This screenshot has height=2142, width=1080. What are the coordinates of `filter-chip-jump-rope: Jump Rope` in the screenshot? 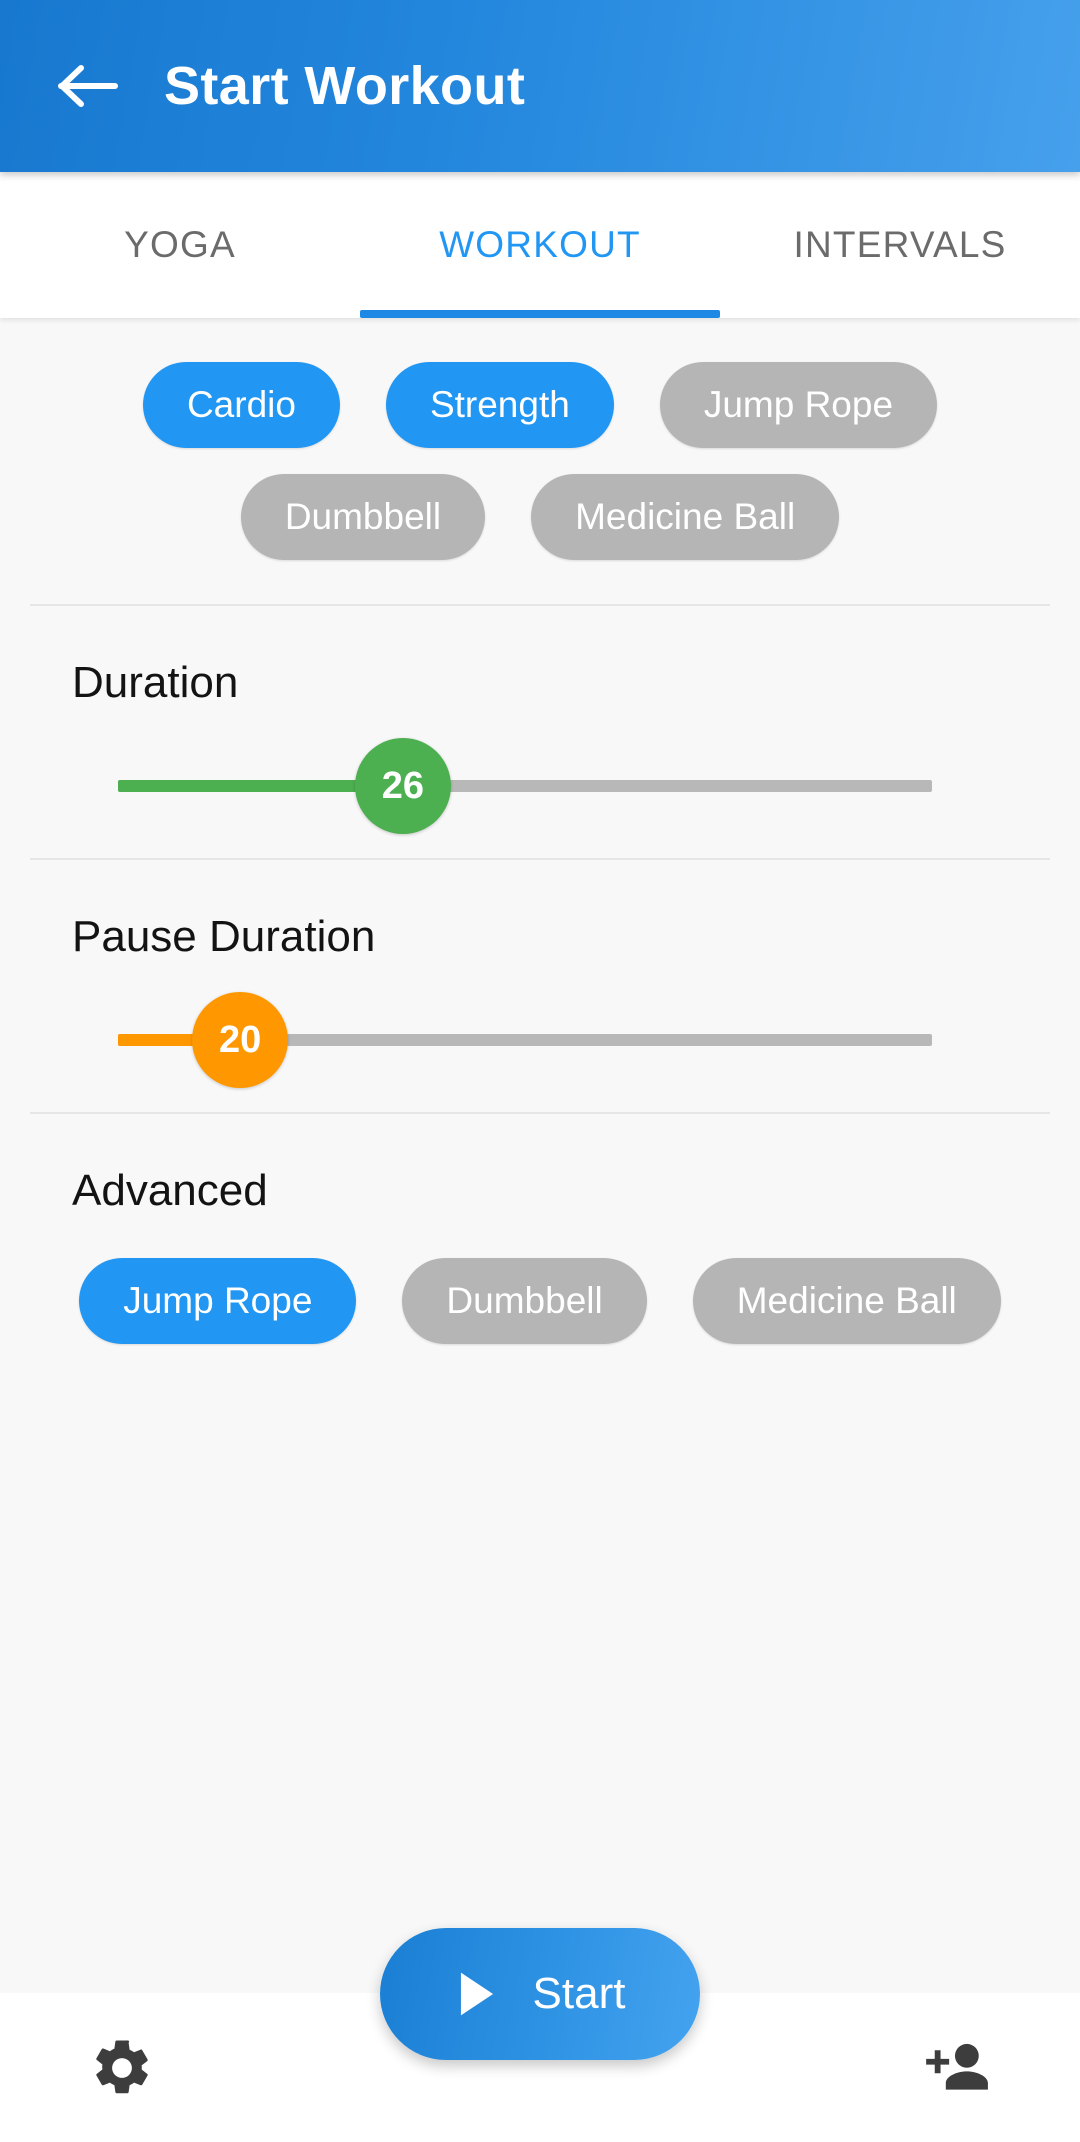 It's located at (798, 405).